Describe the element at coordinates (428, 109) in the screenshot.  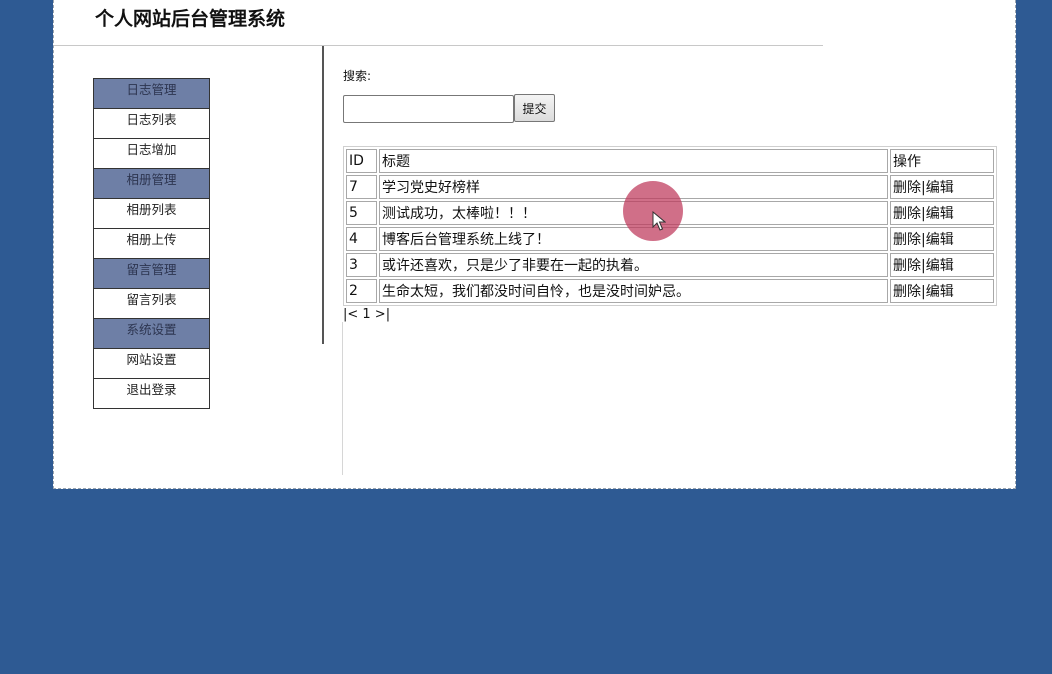
I see `search-input` at that location.